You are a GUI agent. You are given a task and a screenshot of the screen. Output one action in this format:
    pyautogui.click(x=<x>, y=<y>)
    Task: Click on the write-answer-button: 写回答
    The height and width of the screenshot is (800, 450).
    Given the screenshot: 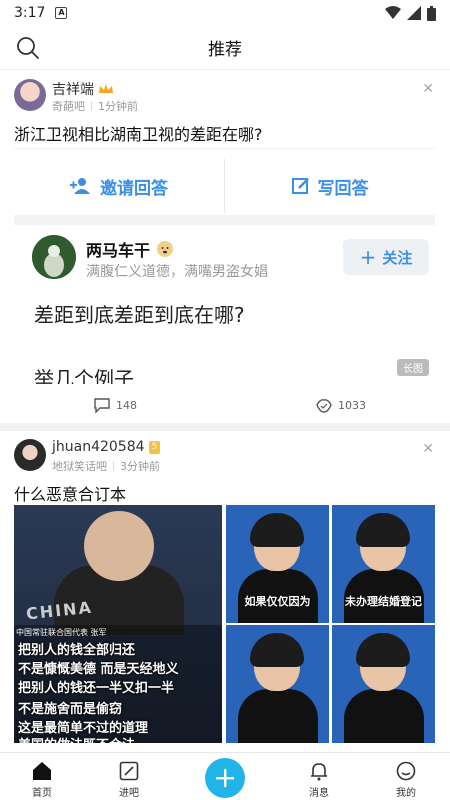 What is the action you would take?
    pyautogui.click(x=330, y=186)
    